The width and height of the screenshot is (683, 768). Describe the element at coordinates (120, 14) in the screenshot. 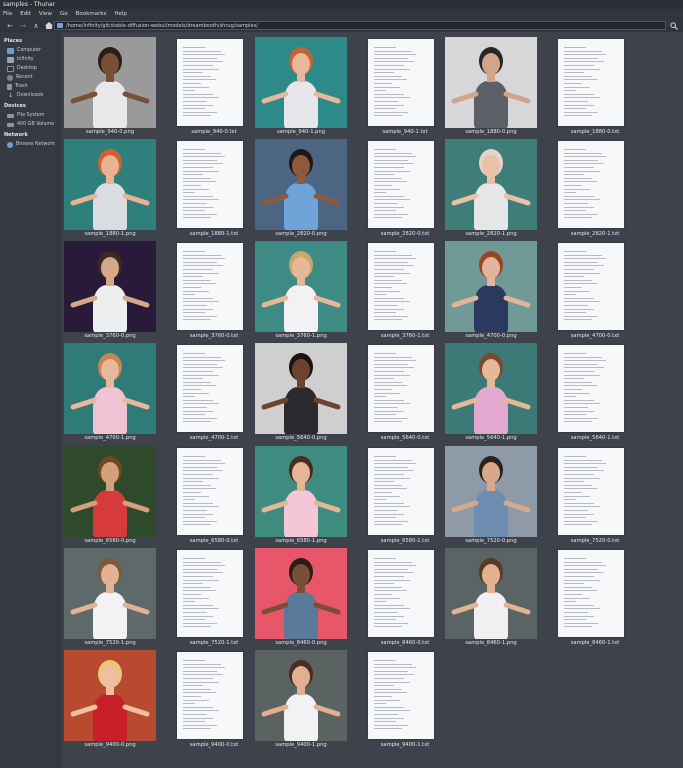

I see `menu-help: Help` at that location.